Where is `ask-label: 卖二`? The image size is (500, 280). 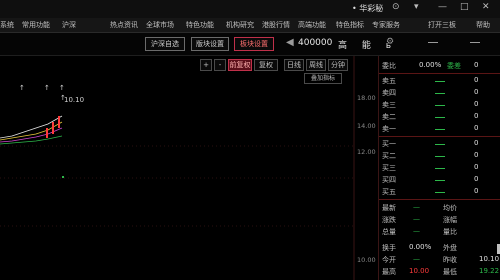 ask-label: 卖二 is located at coordinates (389, 117).